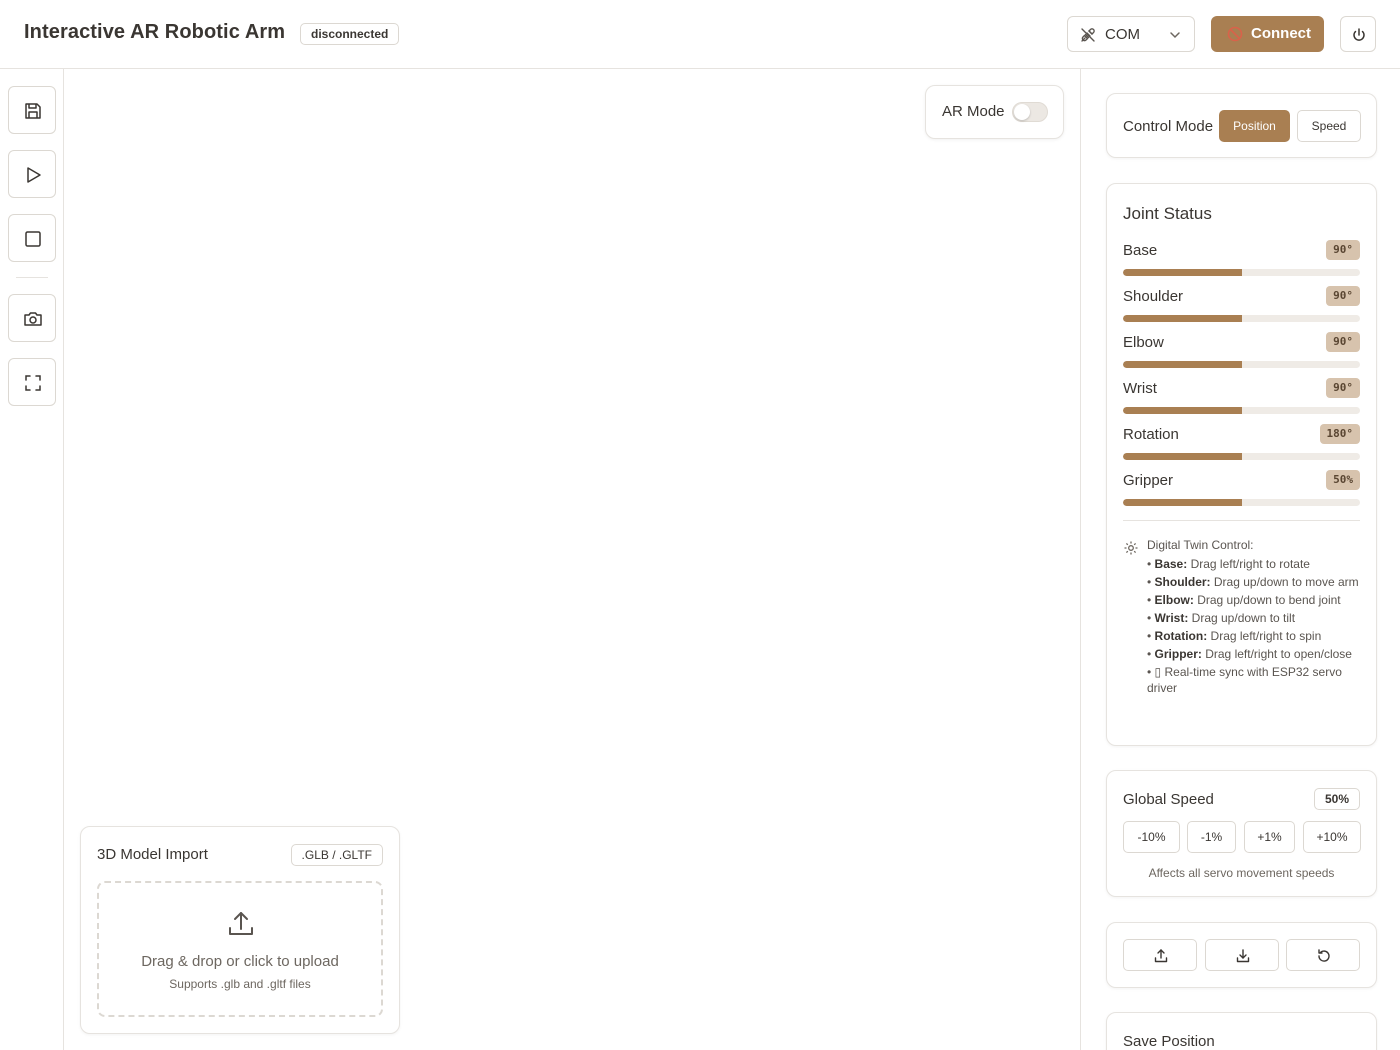 The image size is (1400, 1050). What do you see at coordinates (1171, 618) in the screenshot?
I see `help-item-key: Wrist:` at bounding box center [1171, 618].